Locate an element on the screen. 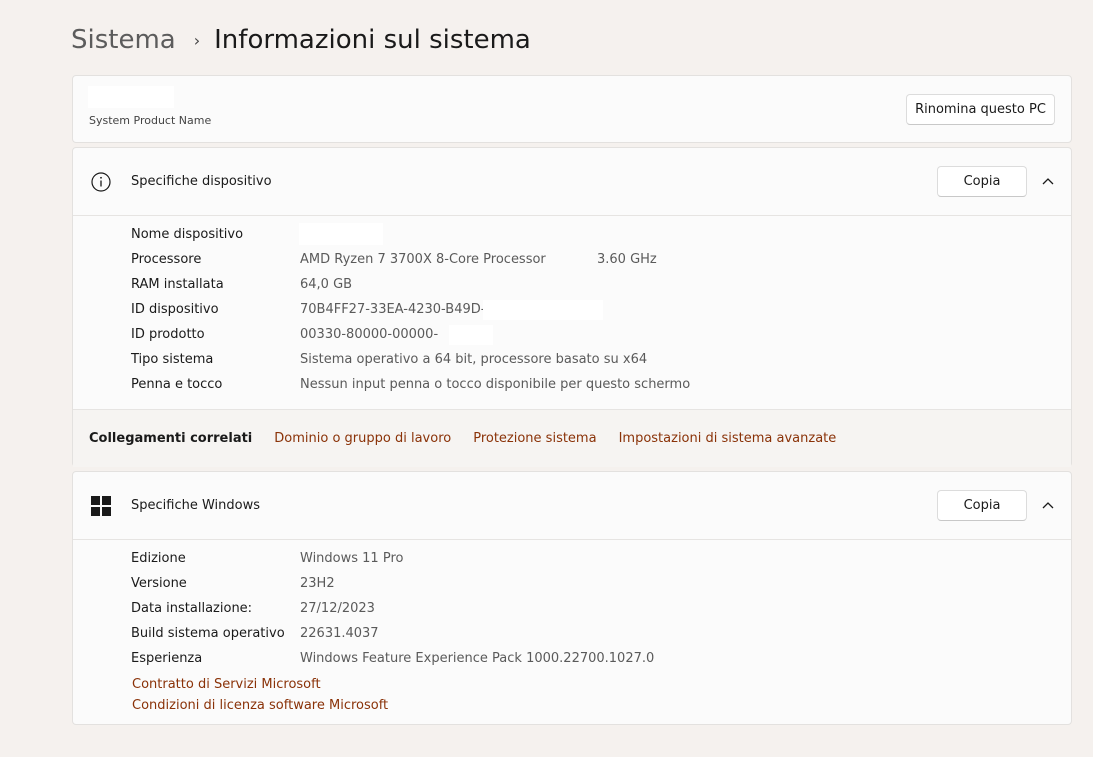 This screenshot has height=757, width=1093. breadcrumb-parent-sistema: Sistema is located at coordinates (123, 40).